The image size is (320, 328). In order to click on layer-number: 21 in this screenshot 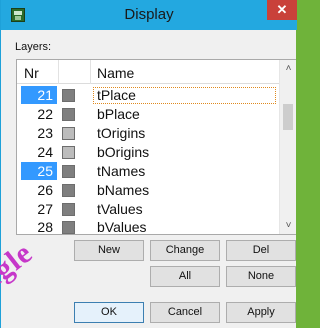, I will do `click(39, 95)`.